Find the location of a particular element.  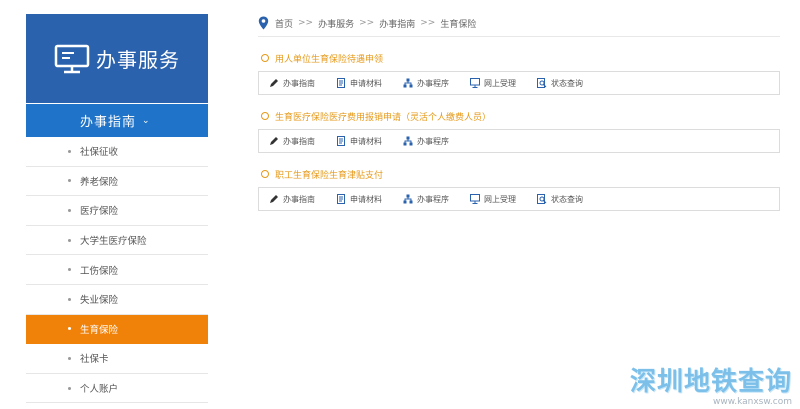

section-header-guide: 办事指南 ⌄ is located at coordinates (117, 120).